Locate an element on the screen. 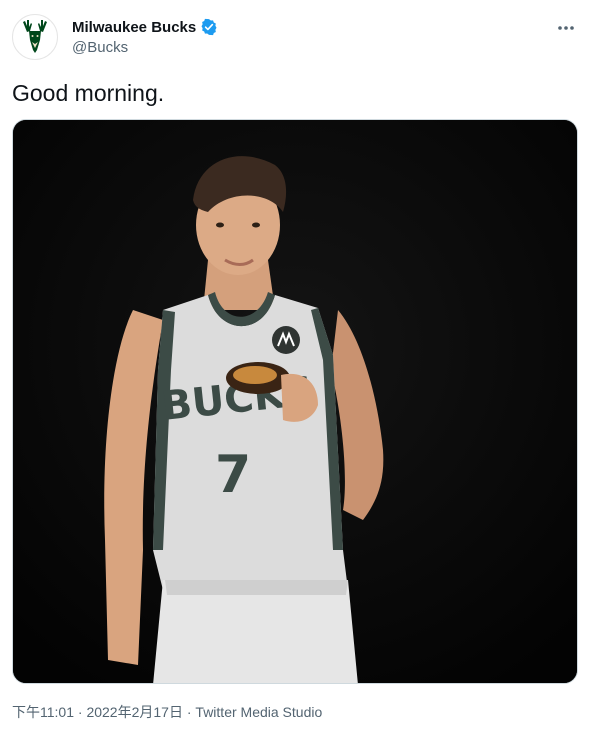 The height and width of the screenshot is (733, 592). tweet-time: 下午11:01 is located at coordinates (43, 712).